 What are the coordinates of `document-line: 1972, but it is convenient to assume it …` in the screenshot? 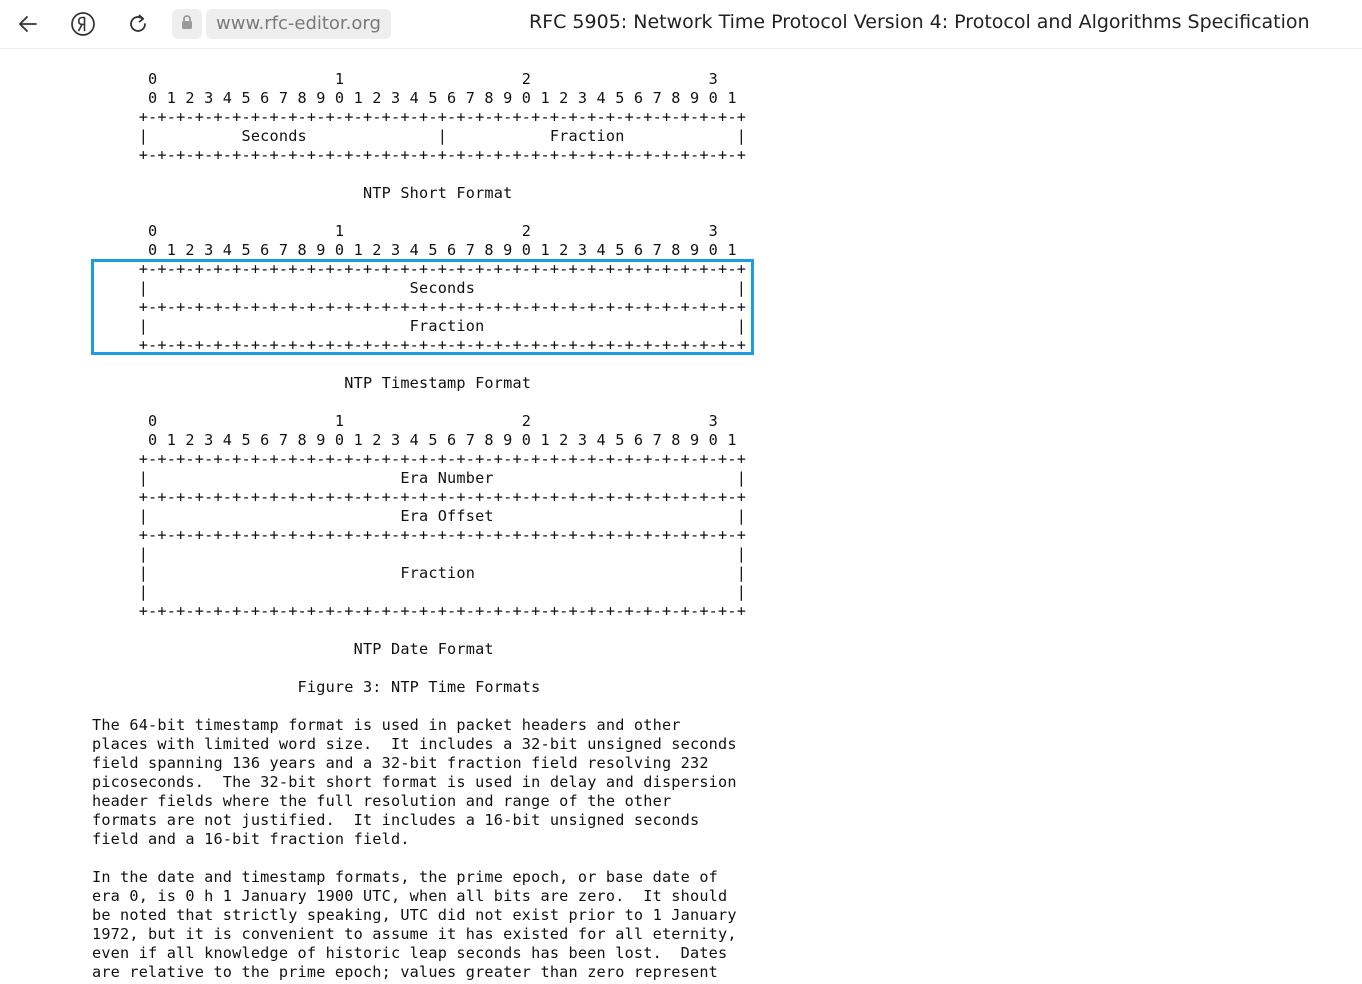 It's located at (414, 934).